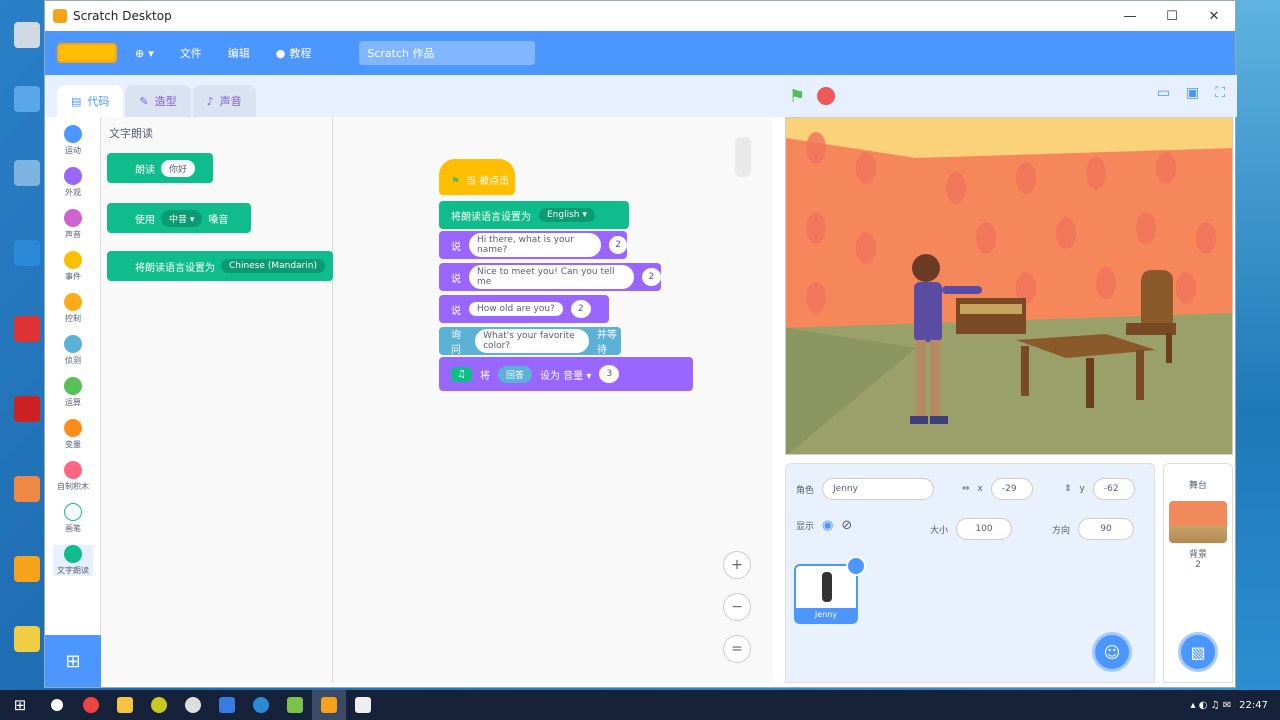  I want to click on zoom-in-button: +, so click(737, 565).